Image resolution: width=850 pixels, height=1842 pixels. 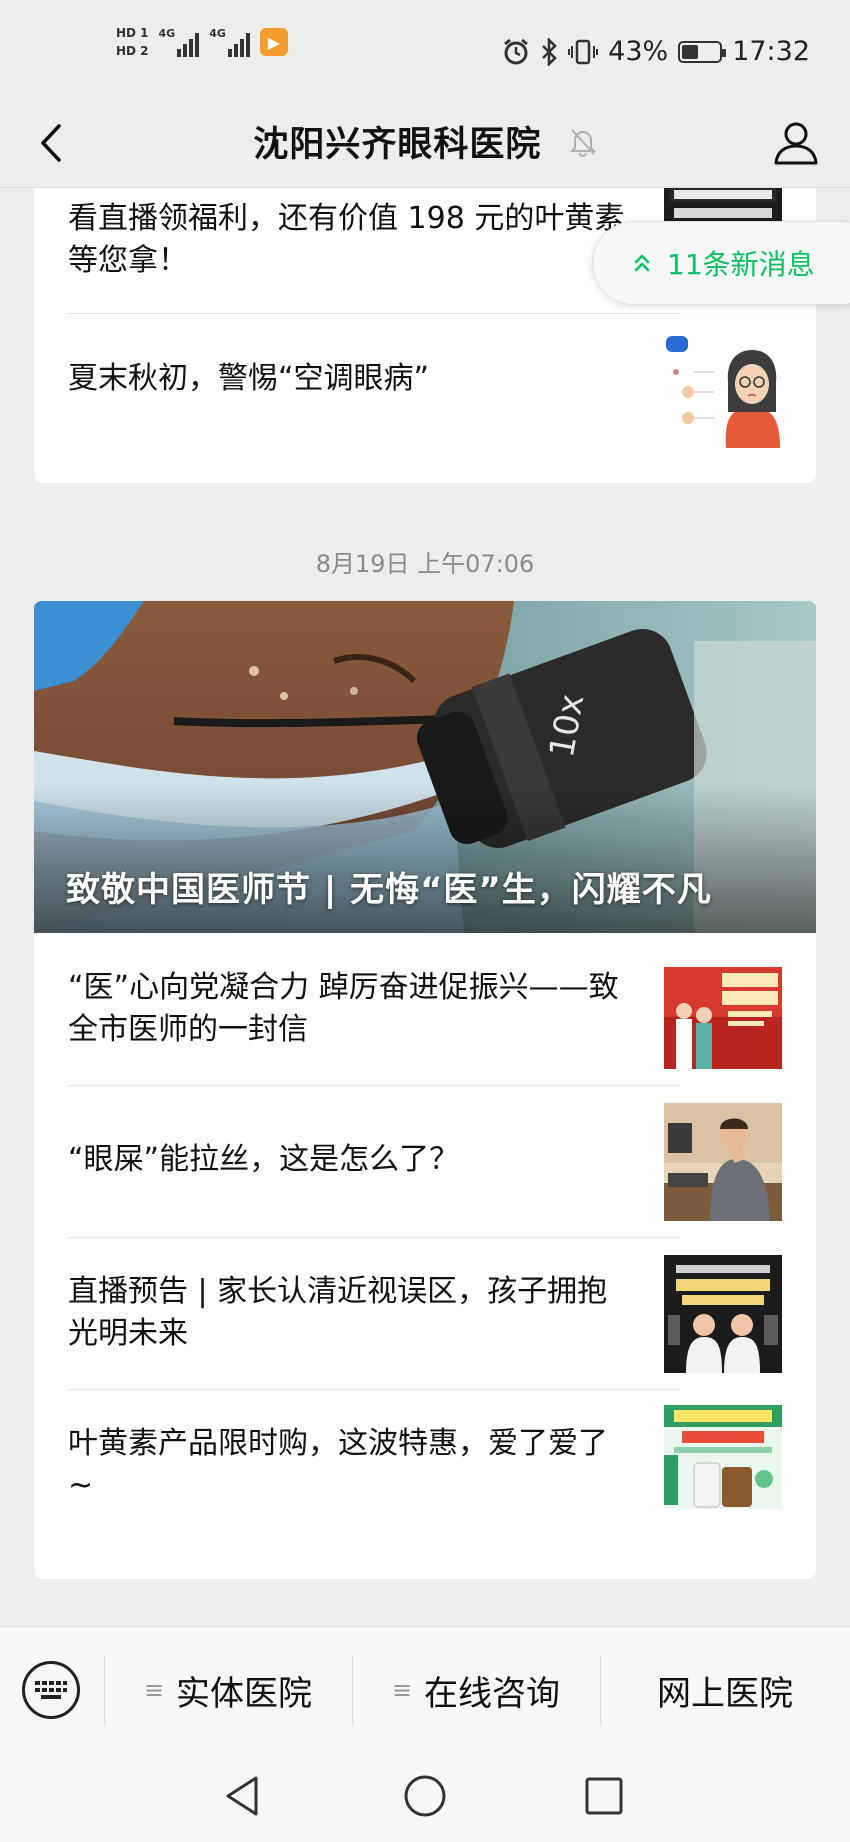 I want to click on nav-bar: 沈阳兴齐眼科医院, so click(x=425, y=144).